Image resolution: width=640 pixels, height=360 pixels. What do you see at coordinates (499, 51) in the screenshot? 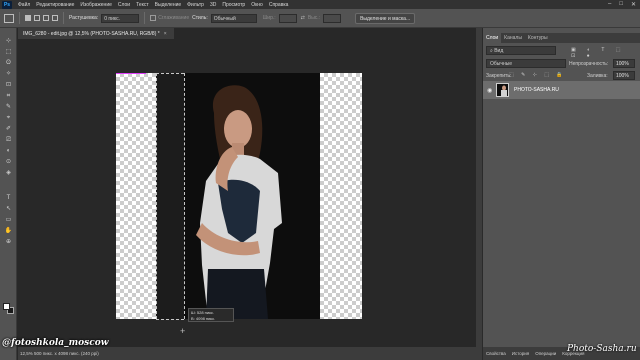
I see `layer-filter-value: Вид` at bounding box center [499, 51].